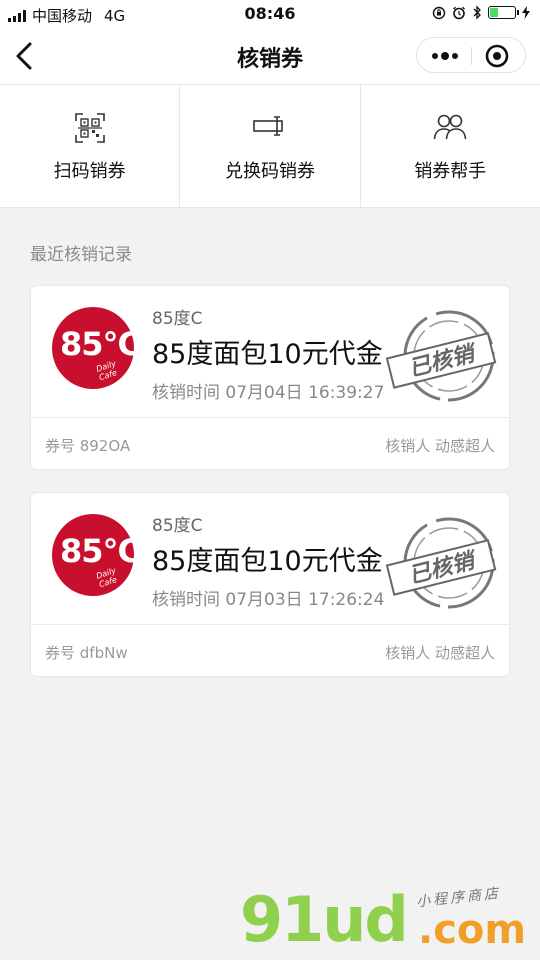  I want to click on action-label: 兑换码销券, so click(269, 171).